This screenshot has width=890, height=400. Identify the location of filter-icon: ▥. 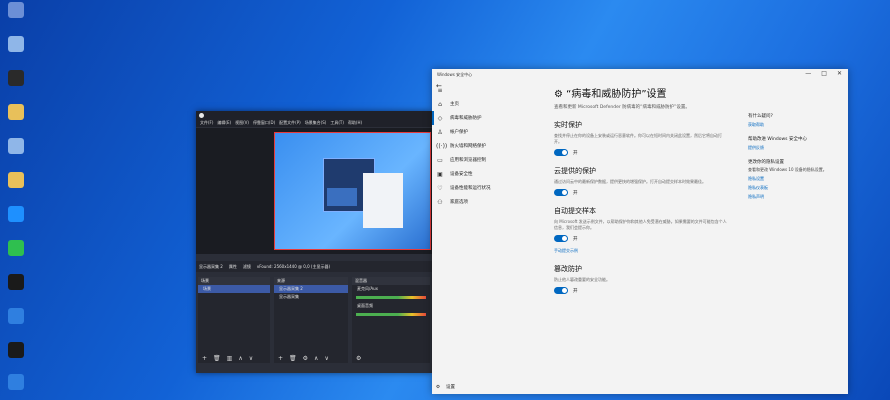
(230, 358).